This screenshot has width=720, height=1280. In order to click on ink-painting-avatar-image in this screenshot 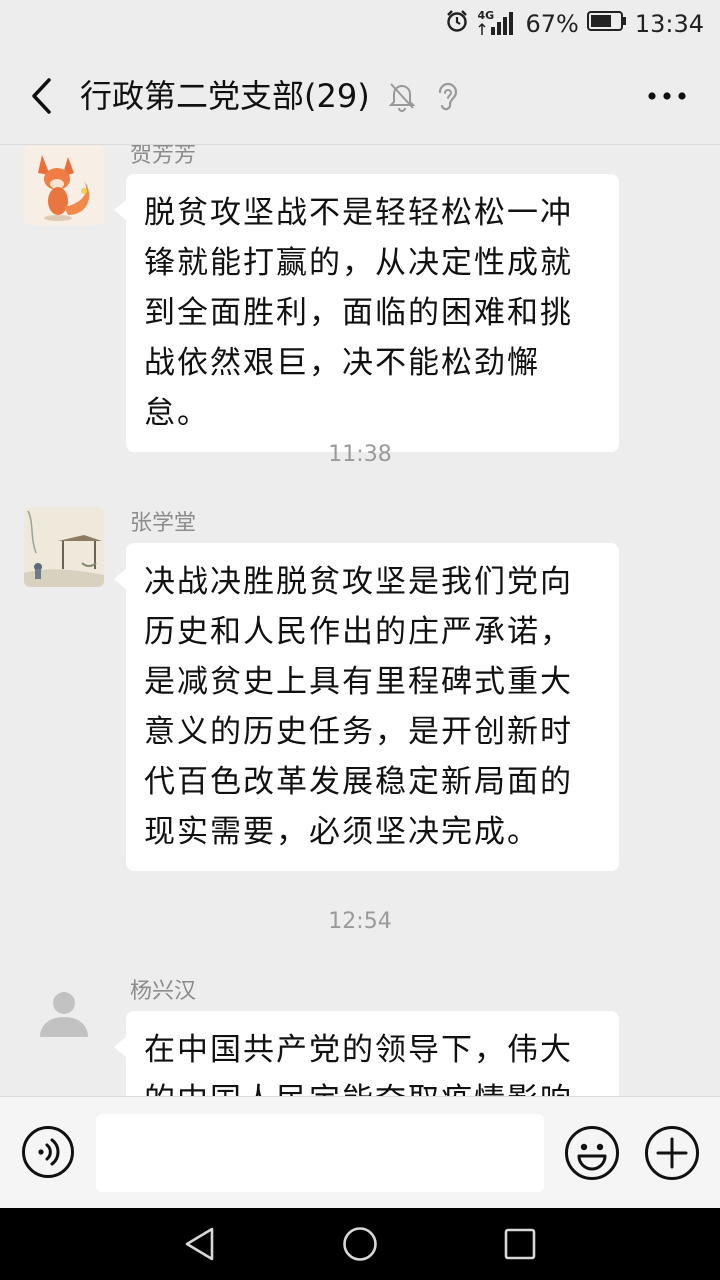, I will do `click(64, 547)`.